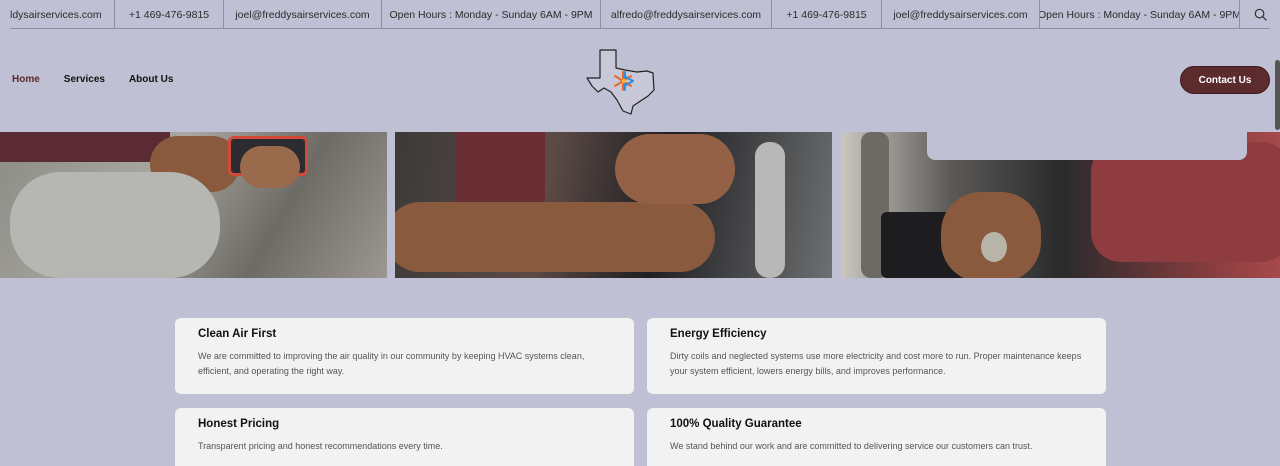 This screenshot has height=466, width=1280. I want to click on main-nav: Home Services About Us, so click(92, 79).